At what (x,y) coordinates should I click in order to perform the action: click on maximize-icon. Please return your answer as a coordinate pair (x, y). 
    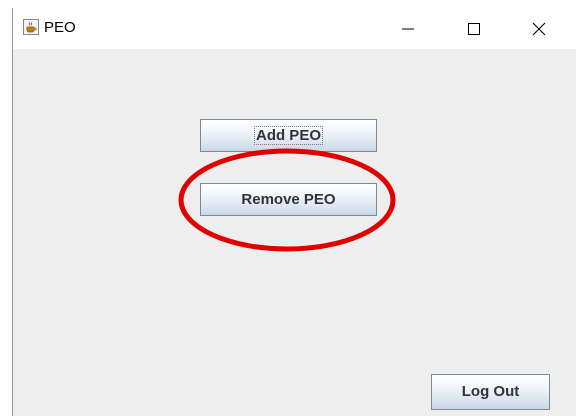
    Looking at the image, I should click on (474, 29).